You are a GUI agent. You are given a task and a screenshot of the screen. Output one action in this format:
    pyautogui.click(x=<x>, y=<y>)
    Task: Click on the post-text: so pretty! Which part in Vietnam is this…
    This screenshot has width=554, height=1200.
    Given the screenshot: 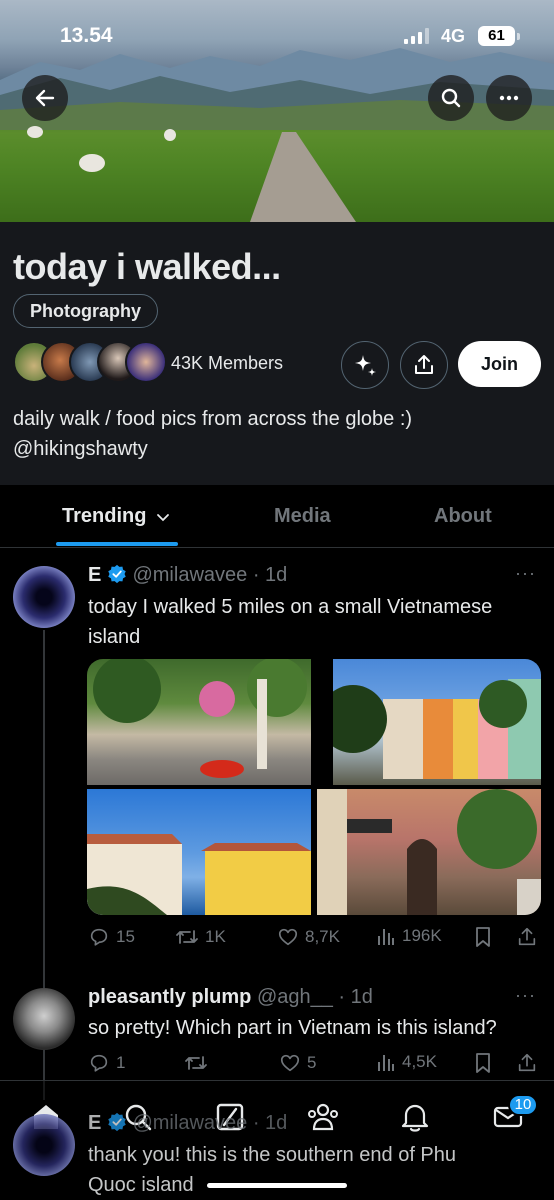 What is the action you would take?
    pyautogui.click(x=292, y=1028)
    